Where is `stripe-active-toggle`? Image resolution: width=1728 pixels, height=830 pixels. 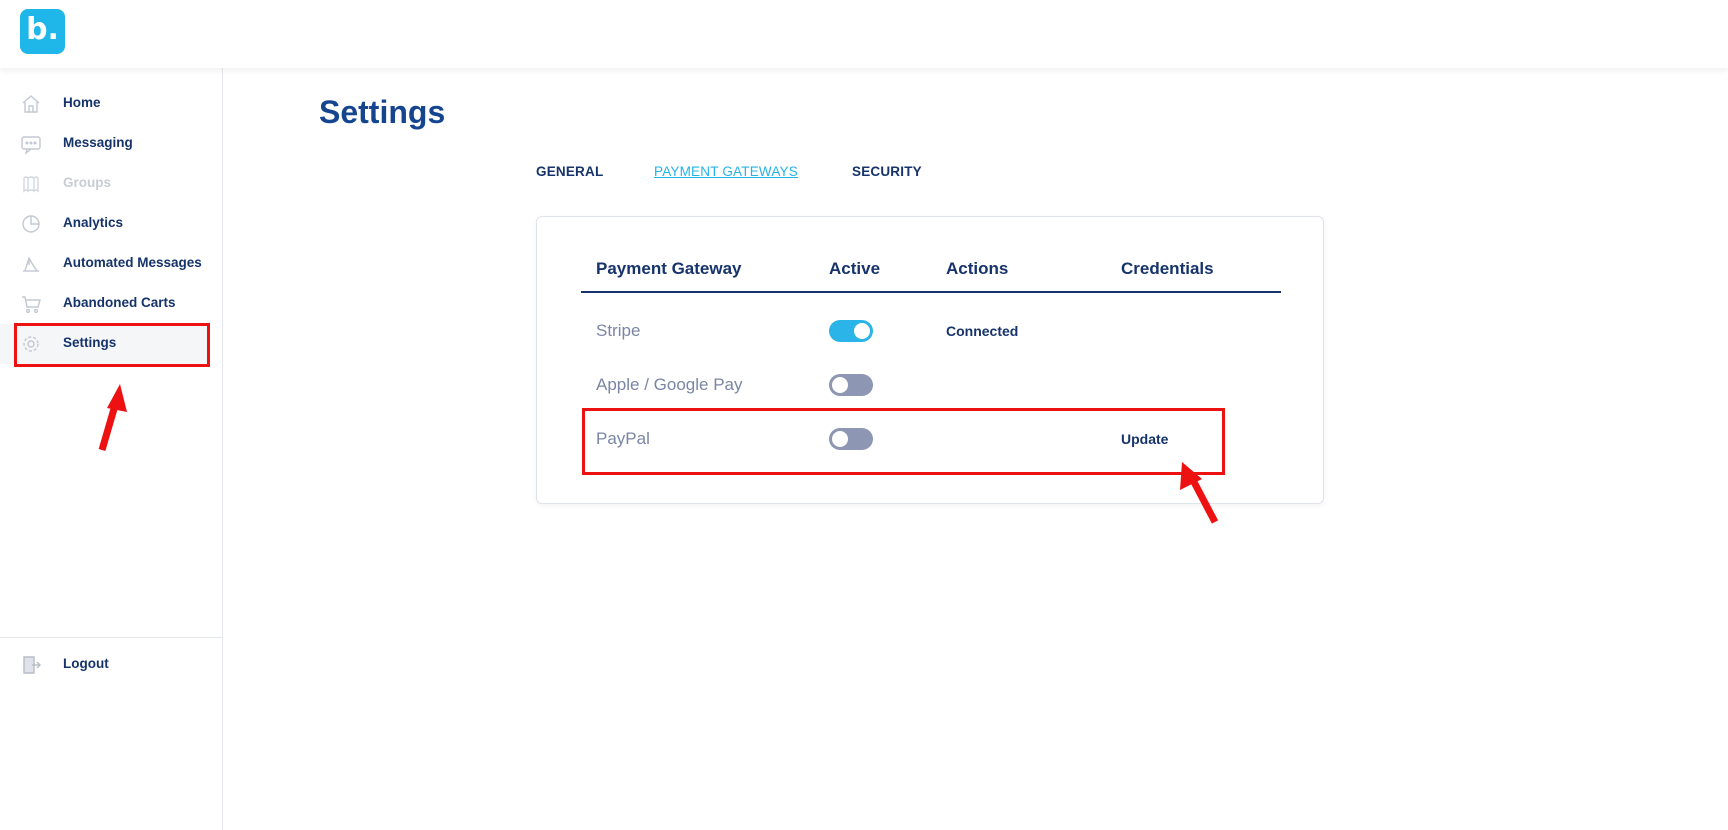 stripe-active-toggle is located at coordinates (851, 331).